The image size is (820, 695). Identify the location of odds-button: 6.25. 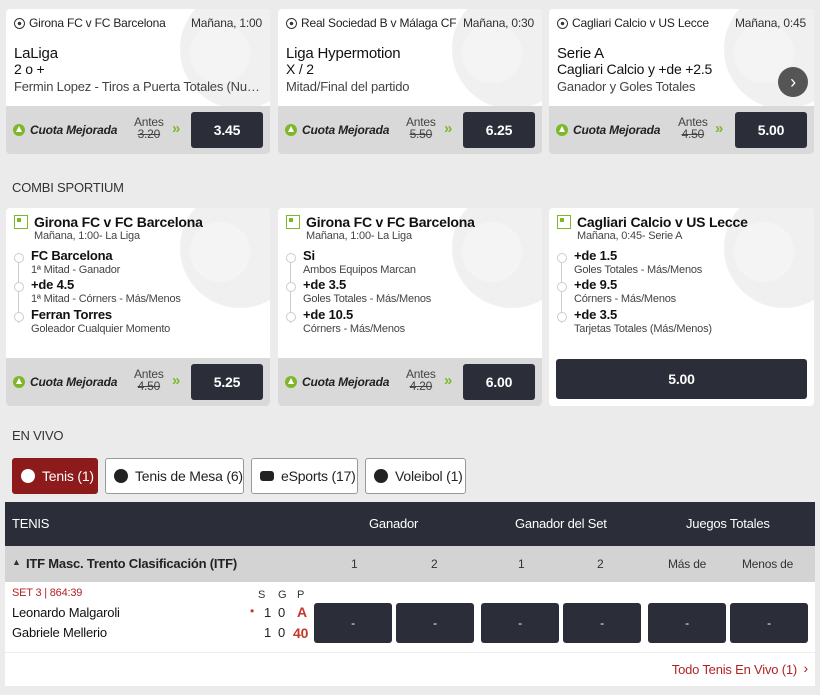
(499, 130).